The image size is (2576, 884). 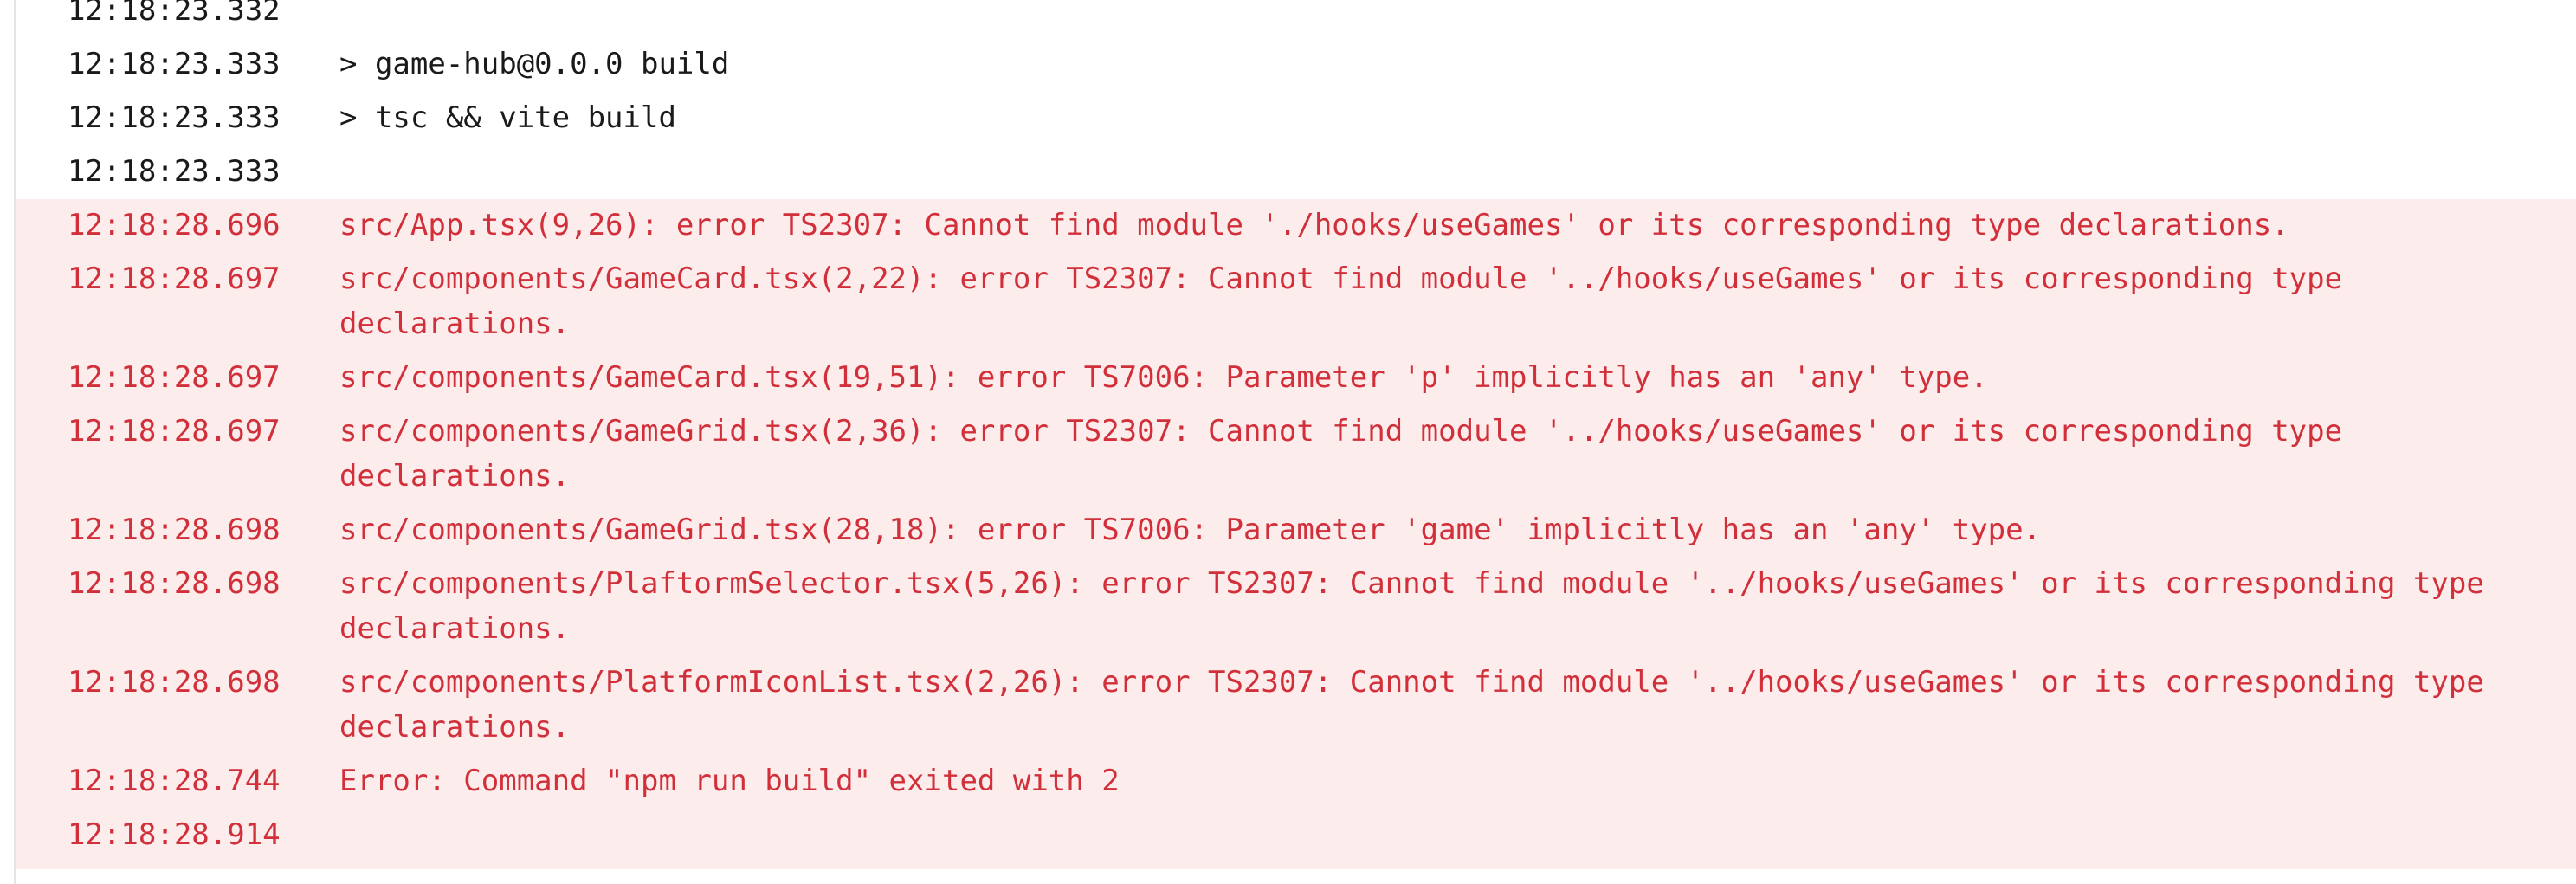 I want to click on log-timestamp: 12:18:23.332, so click(x=174, y=14).